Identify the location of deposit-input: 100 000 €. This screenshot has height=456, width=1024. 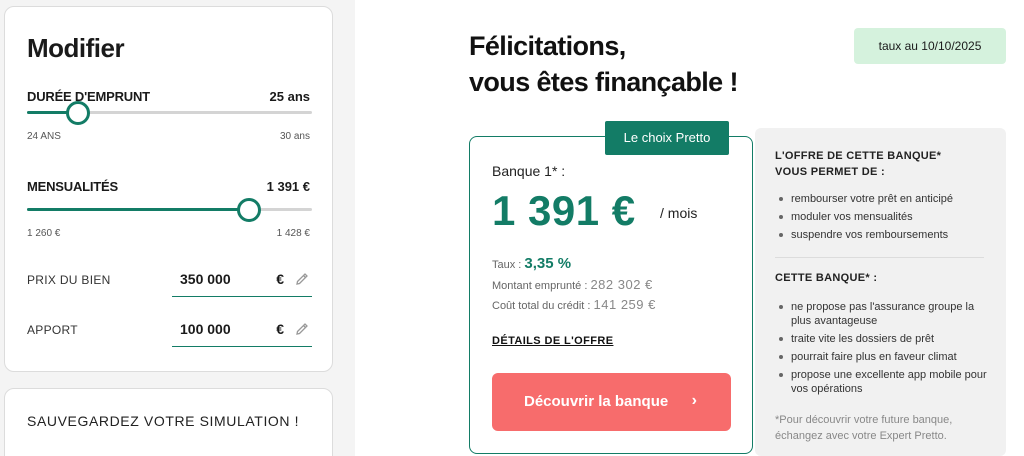
(242, 329).